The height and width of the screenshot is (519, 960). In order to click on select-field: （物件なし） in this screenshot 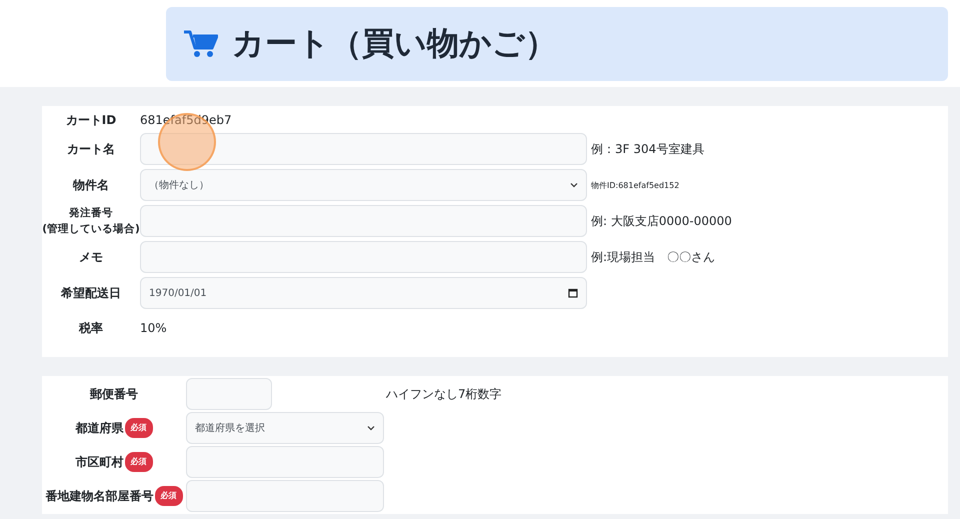, I will do `click(363, 185)`.